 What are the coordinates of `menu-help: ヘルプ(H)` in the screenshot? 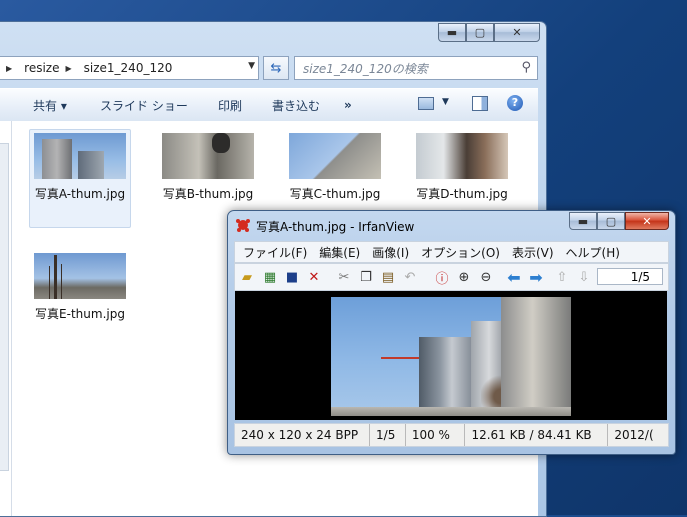 It's located at (593, 252).